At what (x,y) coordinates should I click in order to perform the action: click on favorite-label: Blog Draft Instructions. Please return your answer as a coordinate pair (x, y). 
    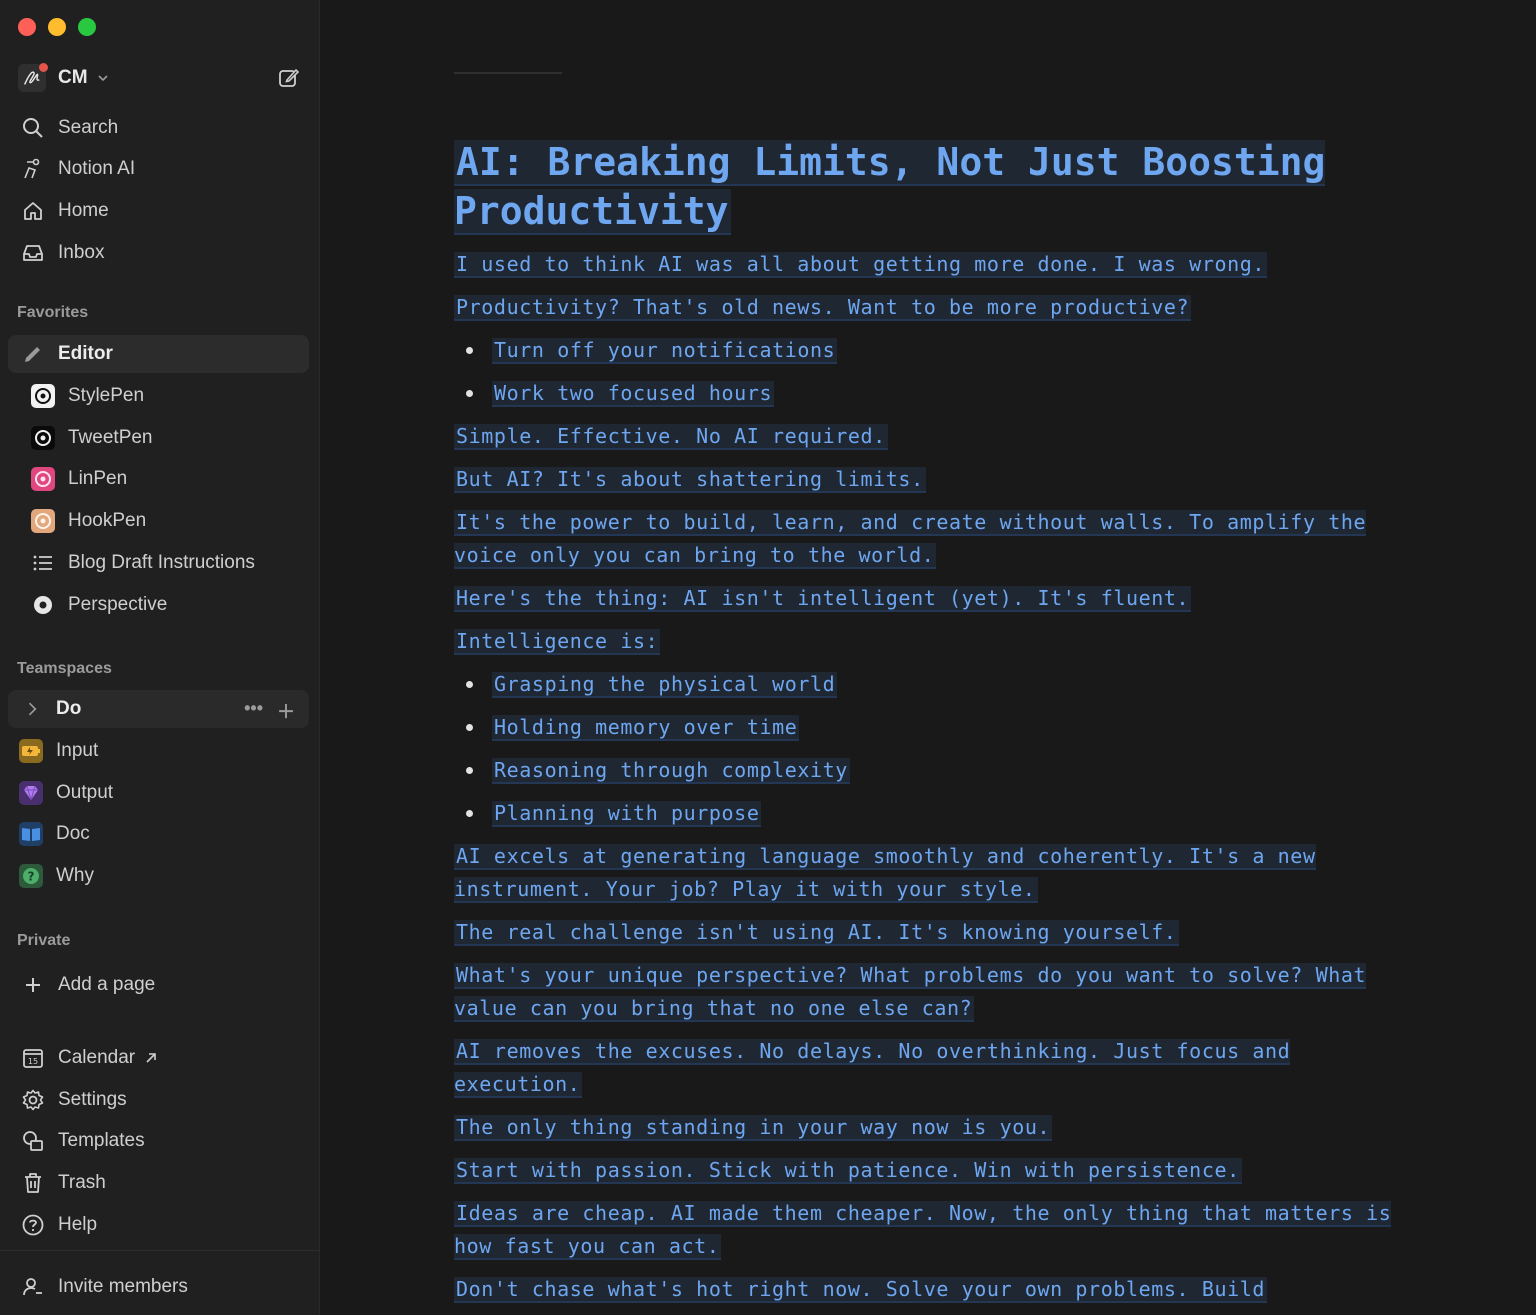
    Looking at the image, I should click on (161, 562).